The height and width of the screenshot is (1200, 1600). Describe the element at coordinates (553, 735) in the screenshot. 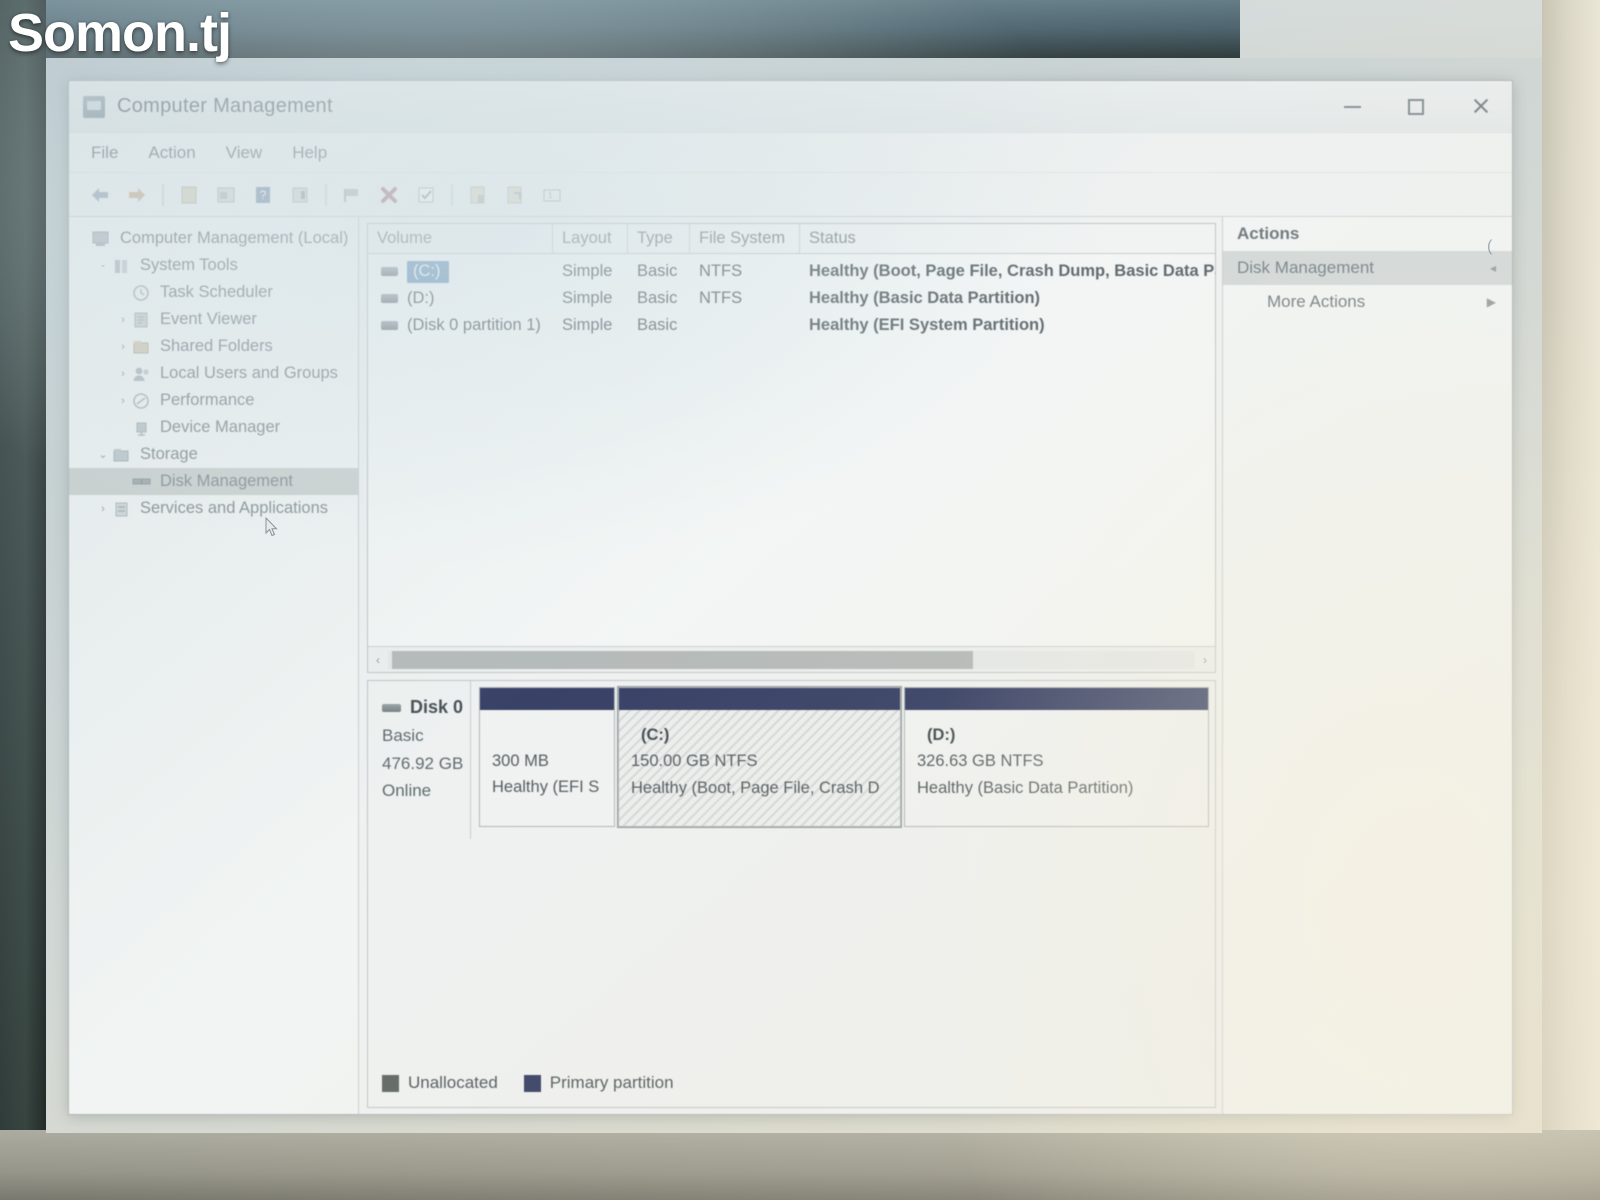

I see `partition-label` at that location.